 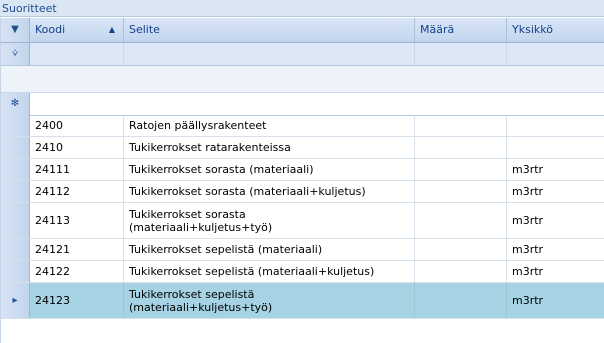 I want to click on grid-header: ▼ Koodi ▲ Selite Määrä Yksikkö, so click(x=302, y=30).